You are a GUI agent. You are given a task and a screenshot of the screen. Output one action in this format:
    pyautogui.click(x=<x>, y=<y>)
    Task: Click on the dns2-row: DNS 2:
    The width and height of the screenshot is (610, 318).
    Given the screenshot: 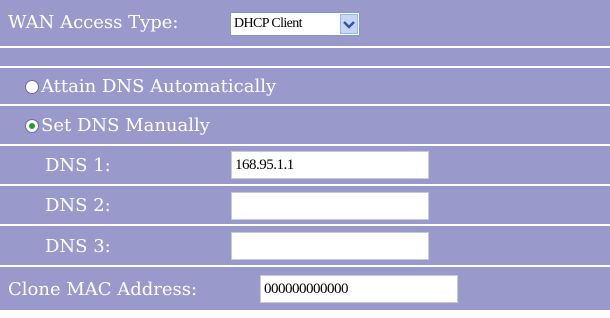 What is the action you would take?
    pyautogui.click(x=305, y=205)
    